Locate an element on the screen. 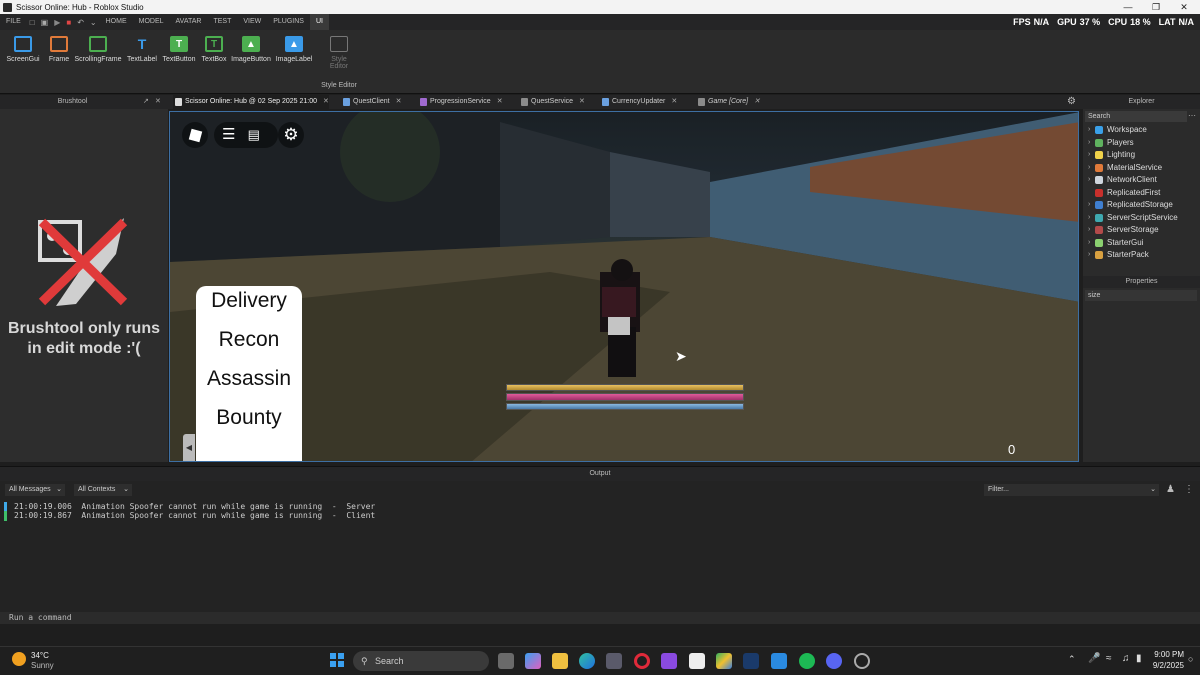 The height and width of the screenshot is (675, 1200). textbutton-button: T TextButton is located at coordinates (179, 49).